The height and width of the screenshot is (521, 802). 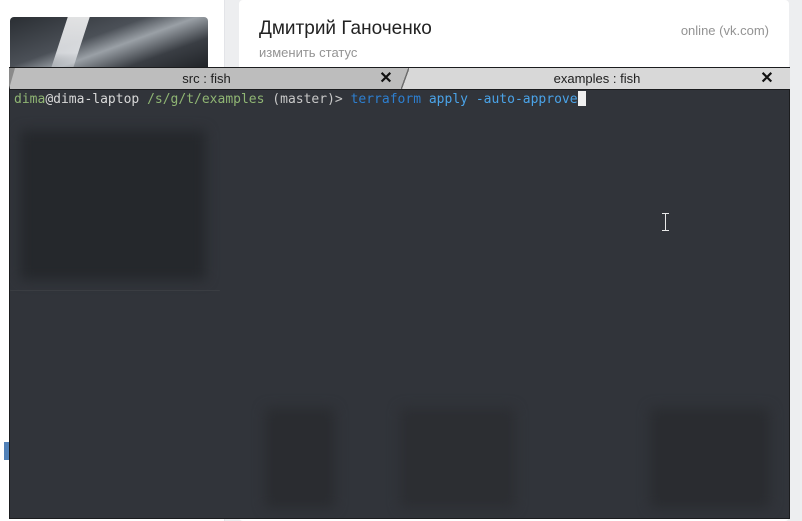 I want to click on blurred-background-photo, so click(x=113, y=205).